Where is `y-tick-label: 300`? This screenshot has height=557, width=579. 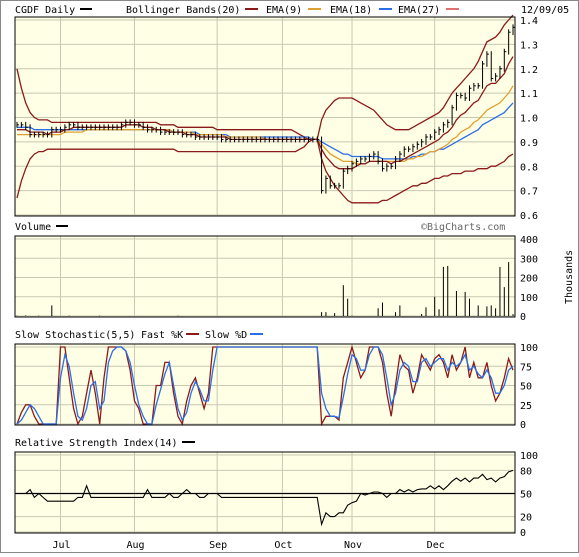
y-tick-label: 300 is located at coordinates (529, 259).